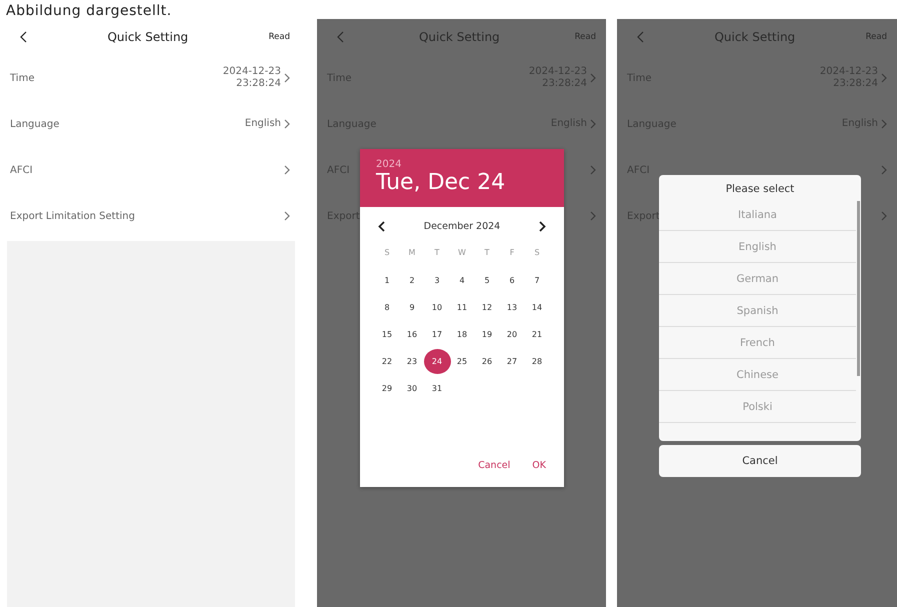 The image size is (897, 607). I want to click on calendar-day: 29, so click(387, 388).